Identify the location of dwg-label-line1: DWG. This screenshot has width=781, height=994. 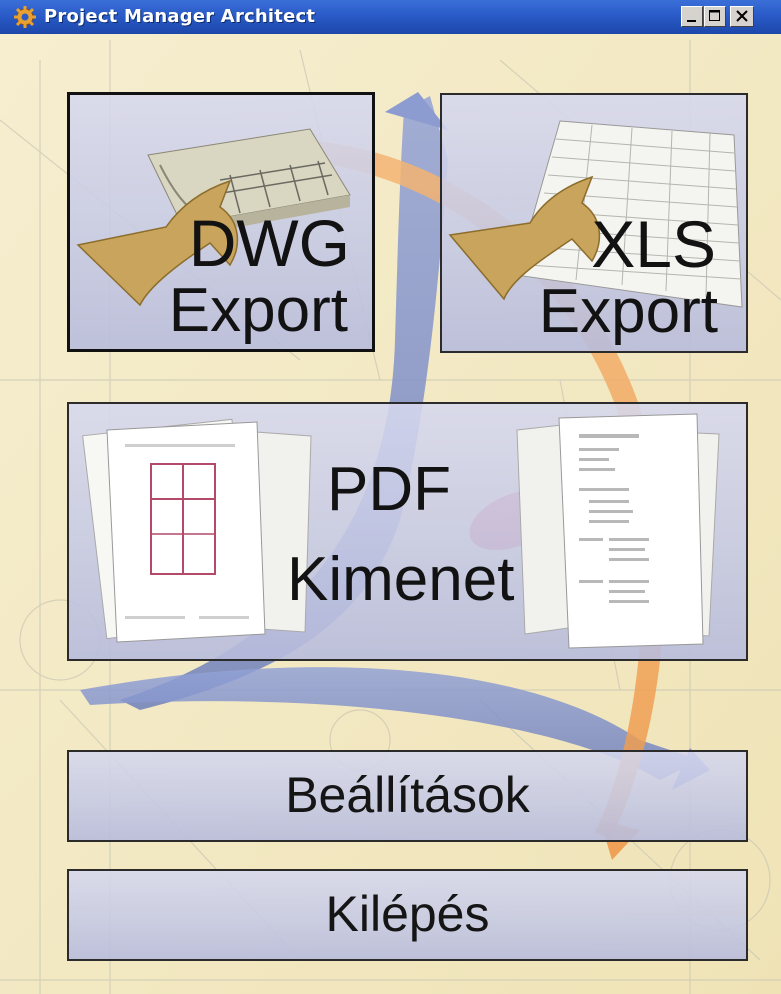
(269, 243).